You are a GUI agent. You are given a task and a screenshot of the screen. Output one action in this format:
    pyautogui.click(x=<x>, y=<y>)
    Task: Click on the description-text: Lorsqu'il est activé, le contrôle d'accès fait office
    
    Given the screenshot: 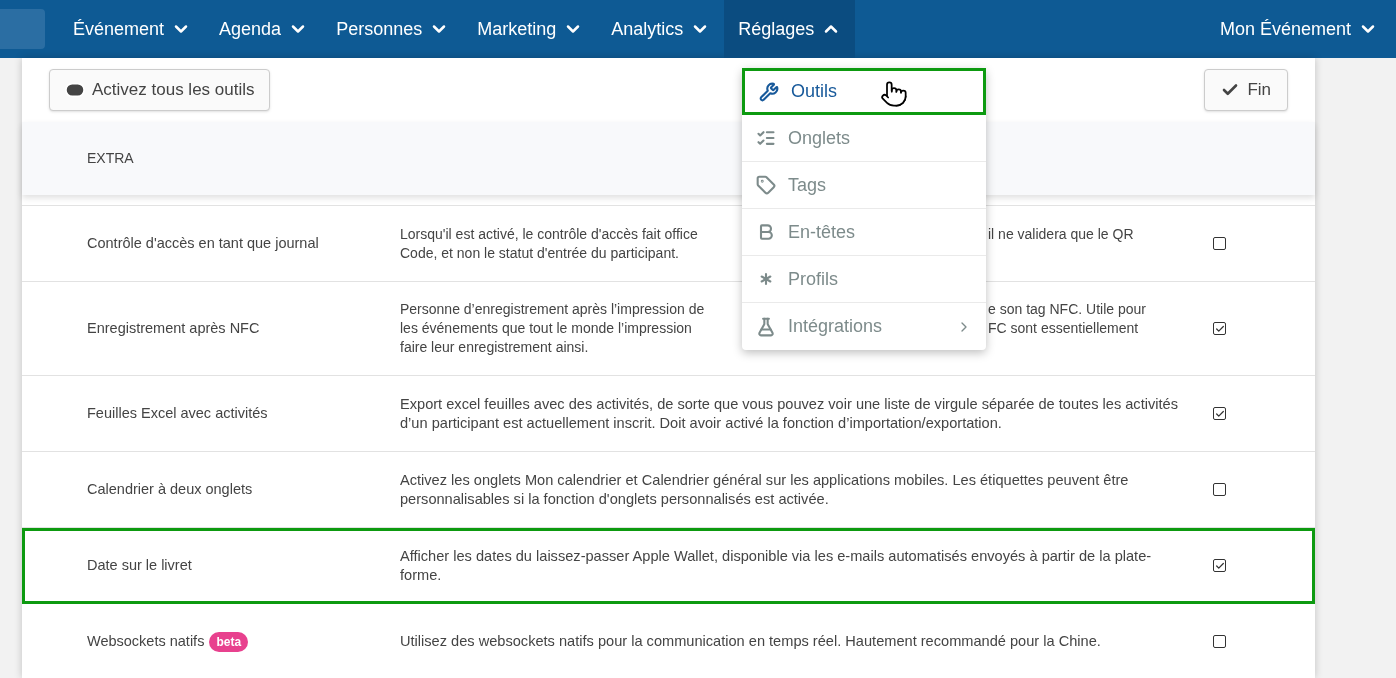 What is the action you would take?
    pyautogui.click(x=549, y=234)
    